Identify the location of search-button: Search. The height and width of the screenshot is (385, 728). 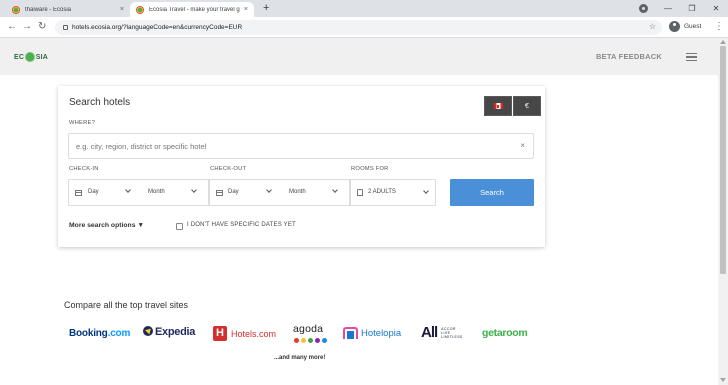
(492, 192).